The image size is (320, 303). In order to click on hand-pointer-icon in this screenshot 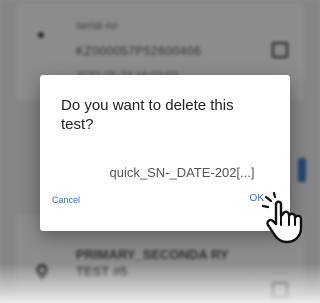, I will do `click(282, 218)`.